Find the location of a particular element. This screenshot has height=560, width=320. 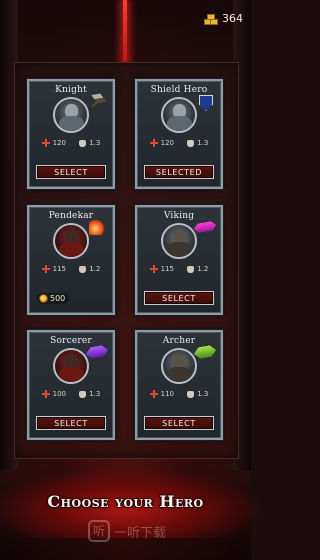

hero-name: Knight is located at coordinates (71, 90).